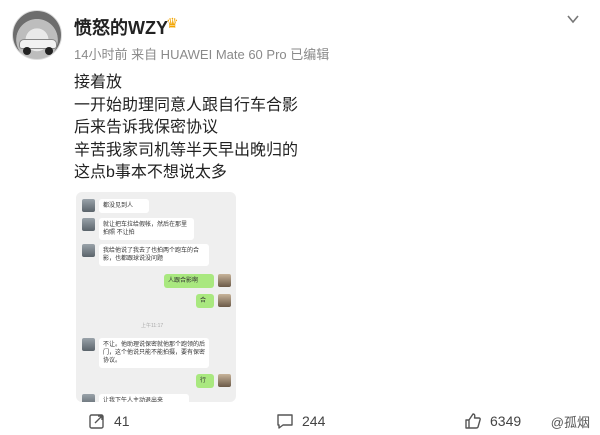  I want to click on comment-button: 244, so click(300, 421).